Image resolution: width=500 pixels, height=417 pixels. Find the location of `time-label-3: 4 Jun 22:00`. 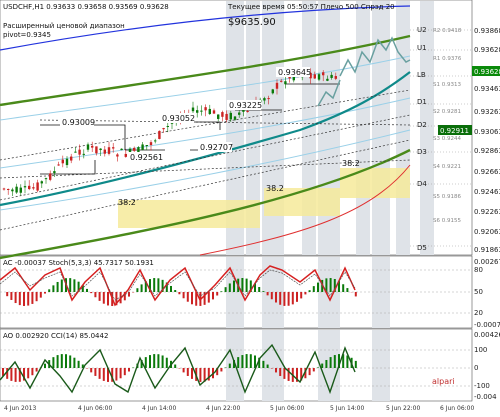

time-label-3: 4 Jun 22:00 is located at coordinates (223, 408).